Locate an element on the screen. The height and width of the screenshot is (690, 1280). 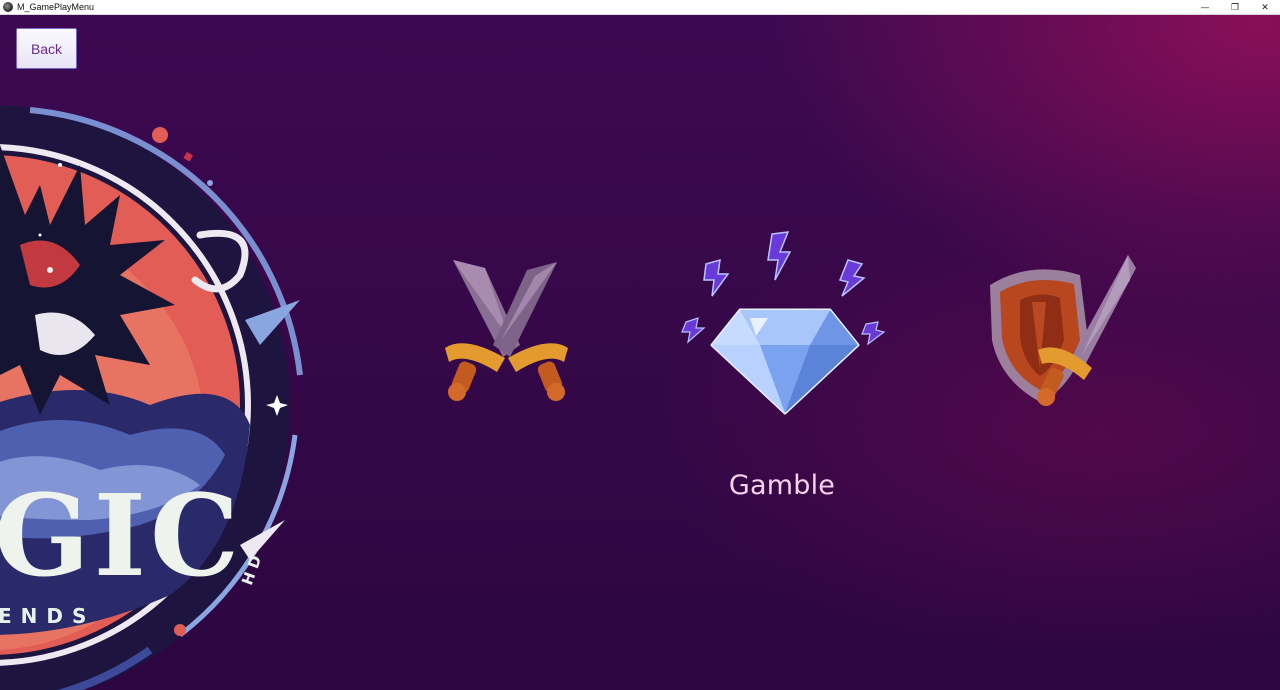
close-button: ✕ is located at coordinates (1265, 7).